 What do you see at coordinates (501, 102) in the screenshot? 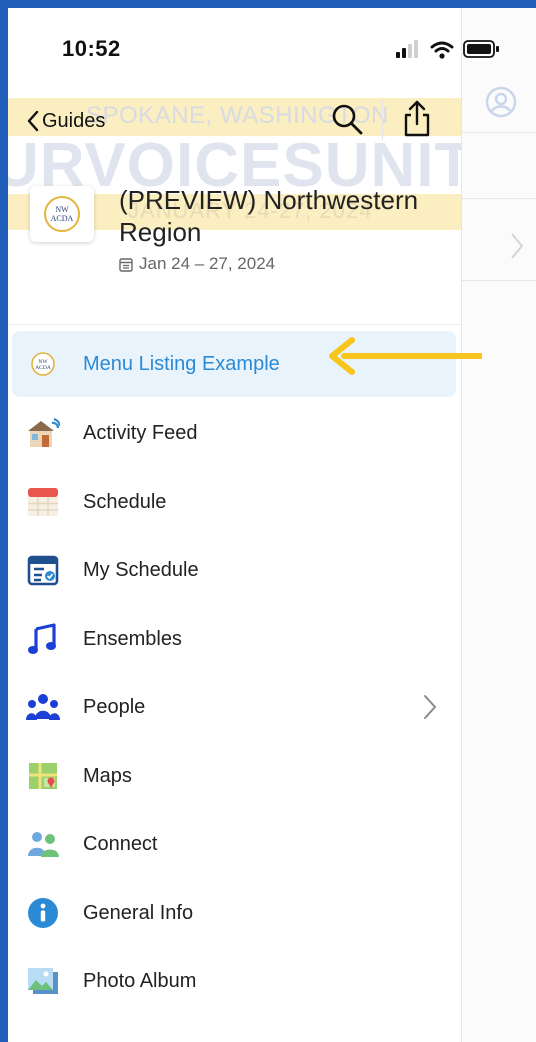
I see `user-avatar-icon` at bounding box center [501, 102].